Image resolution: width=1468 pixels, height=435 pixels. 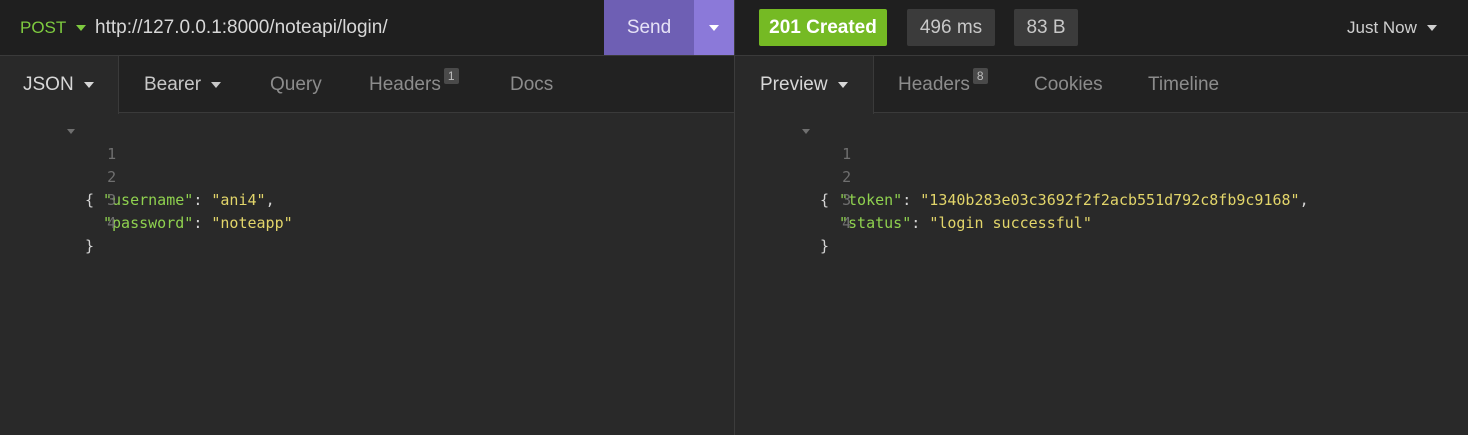 I want to click on tab-auth-bearer: Bearer, so click(x=183, y=84).